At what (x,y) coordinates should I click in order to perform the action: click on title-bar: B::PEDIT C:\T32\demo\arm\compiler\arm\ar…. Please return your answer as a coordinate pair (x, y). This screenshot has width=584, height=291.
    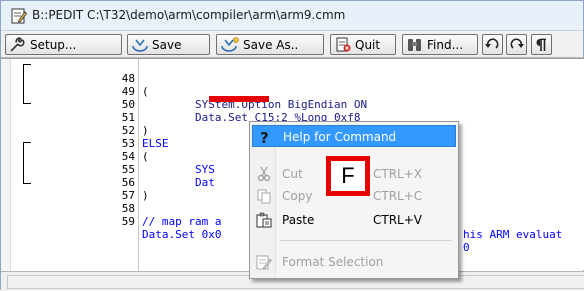
    Looking at the image, I should click on (292, 16).